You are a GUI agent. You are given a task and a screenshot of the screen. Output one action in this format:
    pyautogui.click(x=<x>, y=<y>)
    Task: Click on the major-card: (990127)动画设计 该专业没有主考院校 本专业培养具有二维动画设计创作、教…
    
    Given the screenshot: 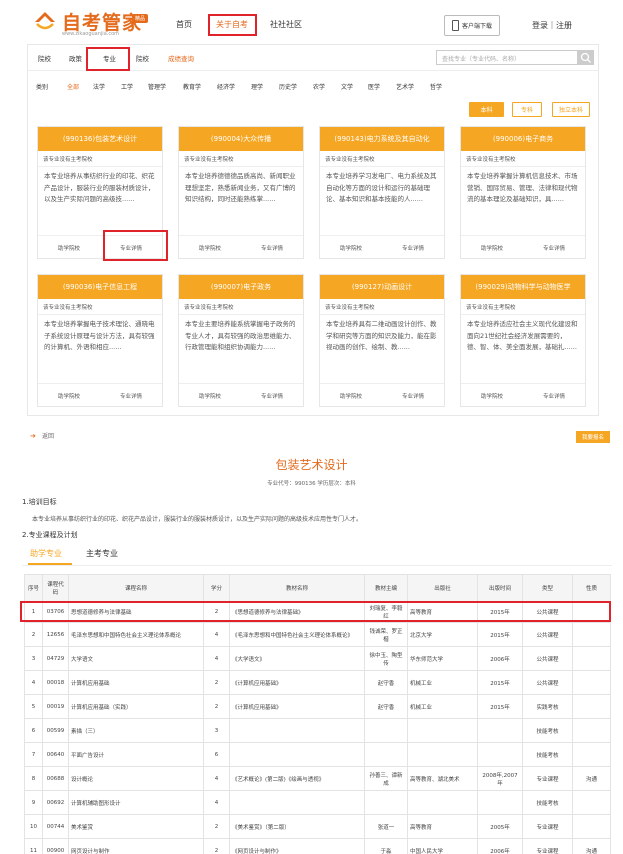 What is the action you would take?
    pyautogui.click(x=382, y=340)
    